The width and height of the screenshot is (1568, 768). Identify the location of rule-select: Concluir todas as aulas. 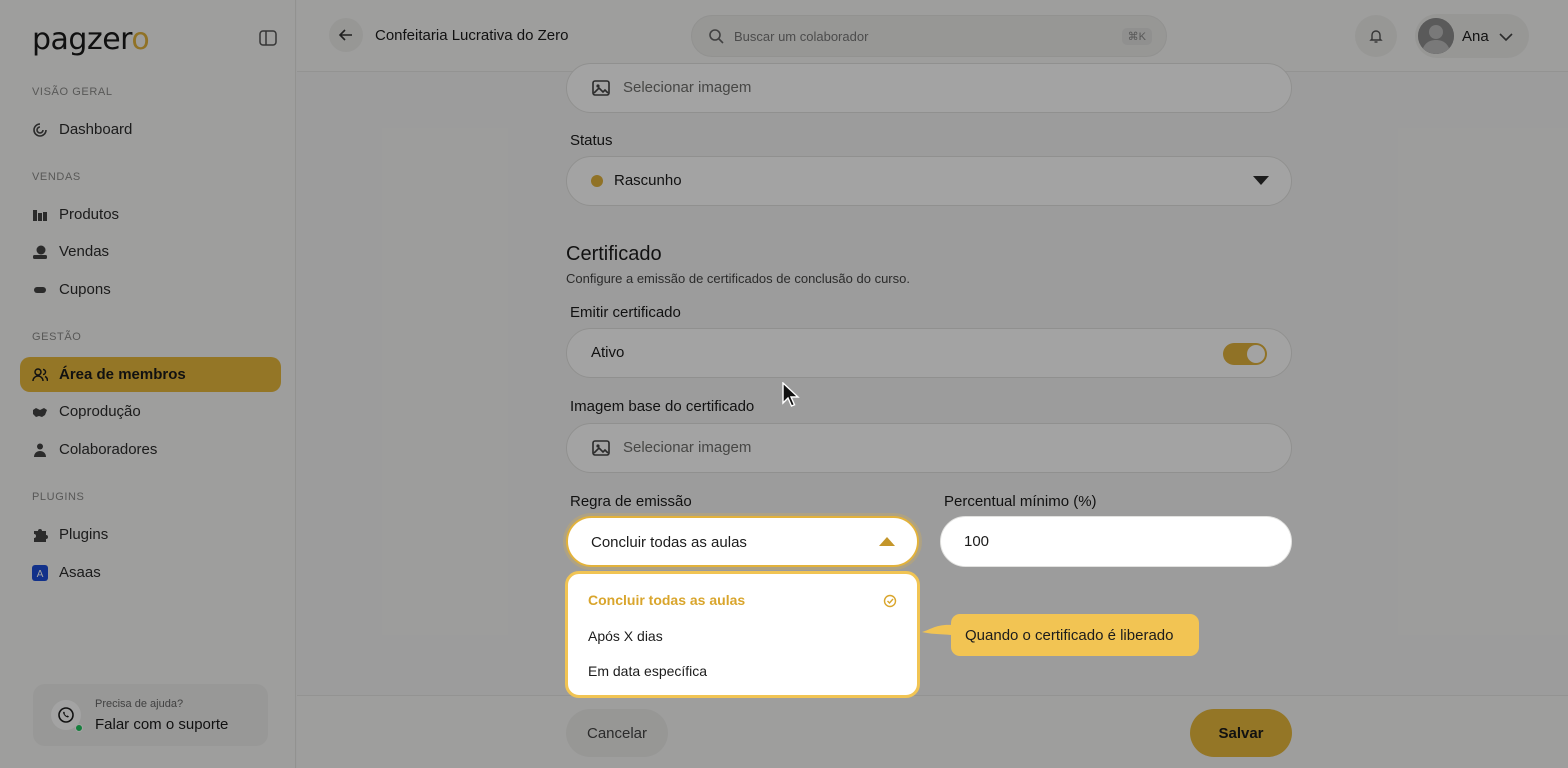
(742, 541).